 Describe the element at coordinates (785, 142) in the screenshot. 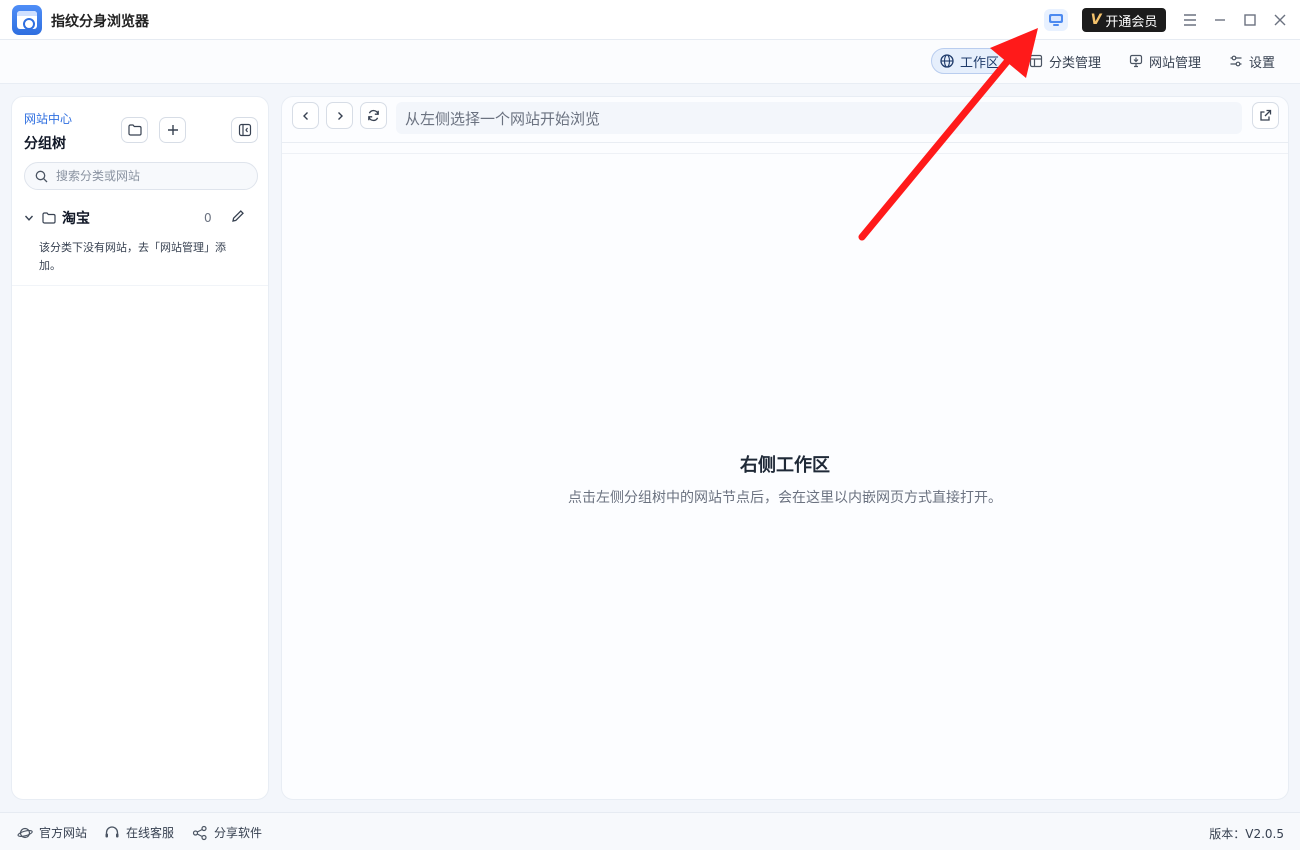

I see `toolbar-divider` at that location.